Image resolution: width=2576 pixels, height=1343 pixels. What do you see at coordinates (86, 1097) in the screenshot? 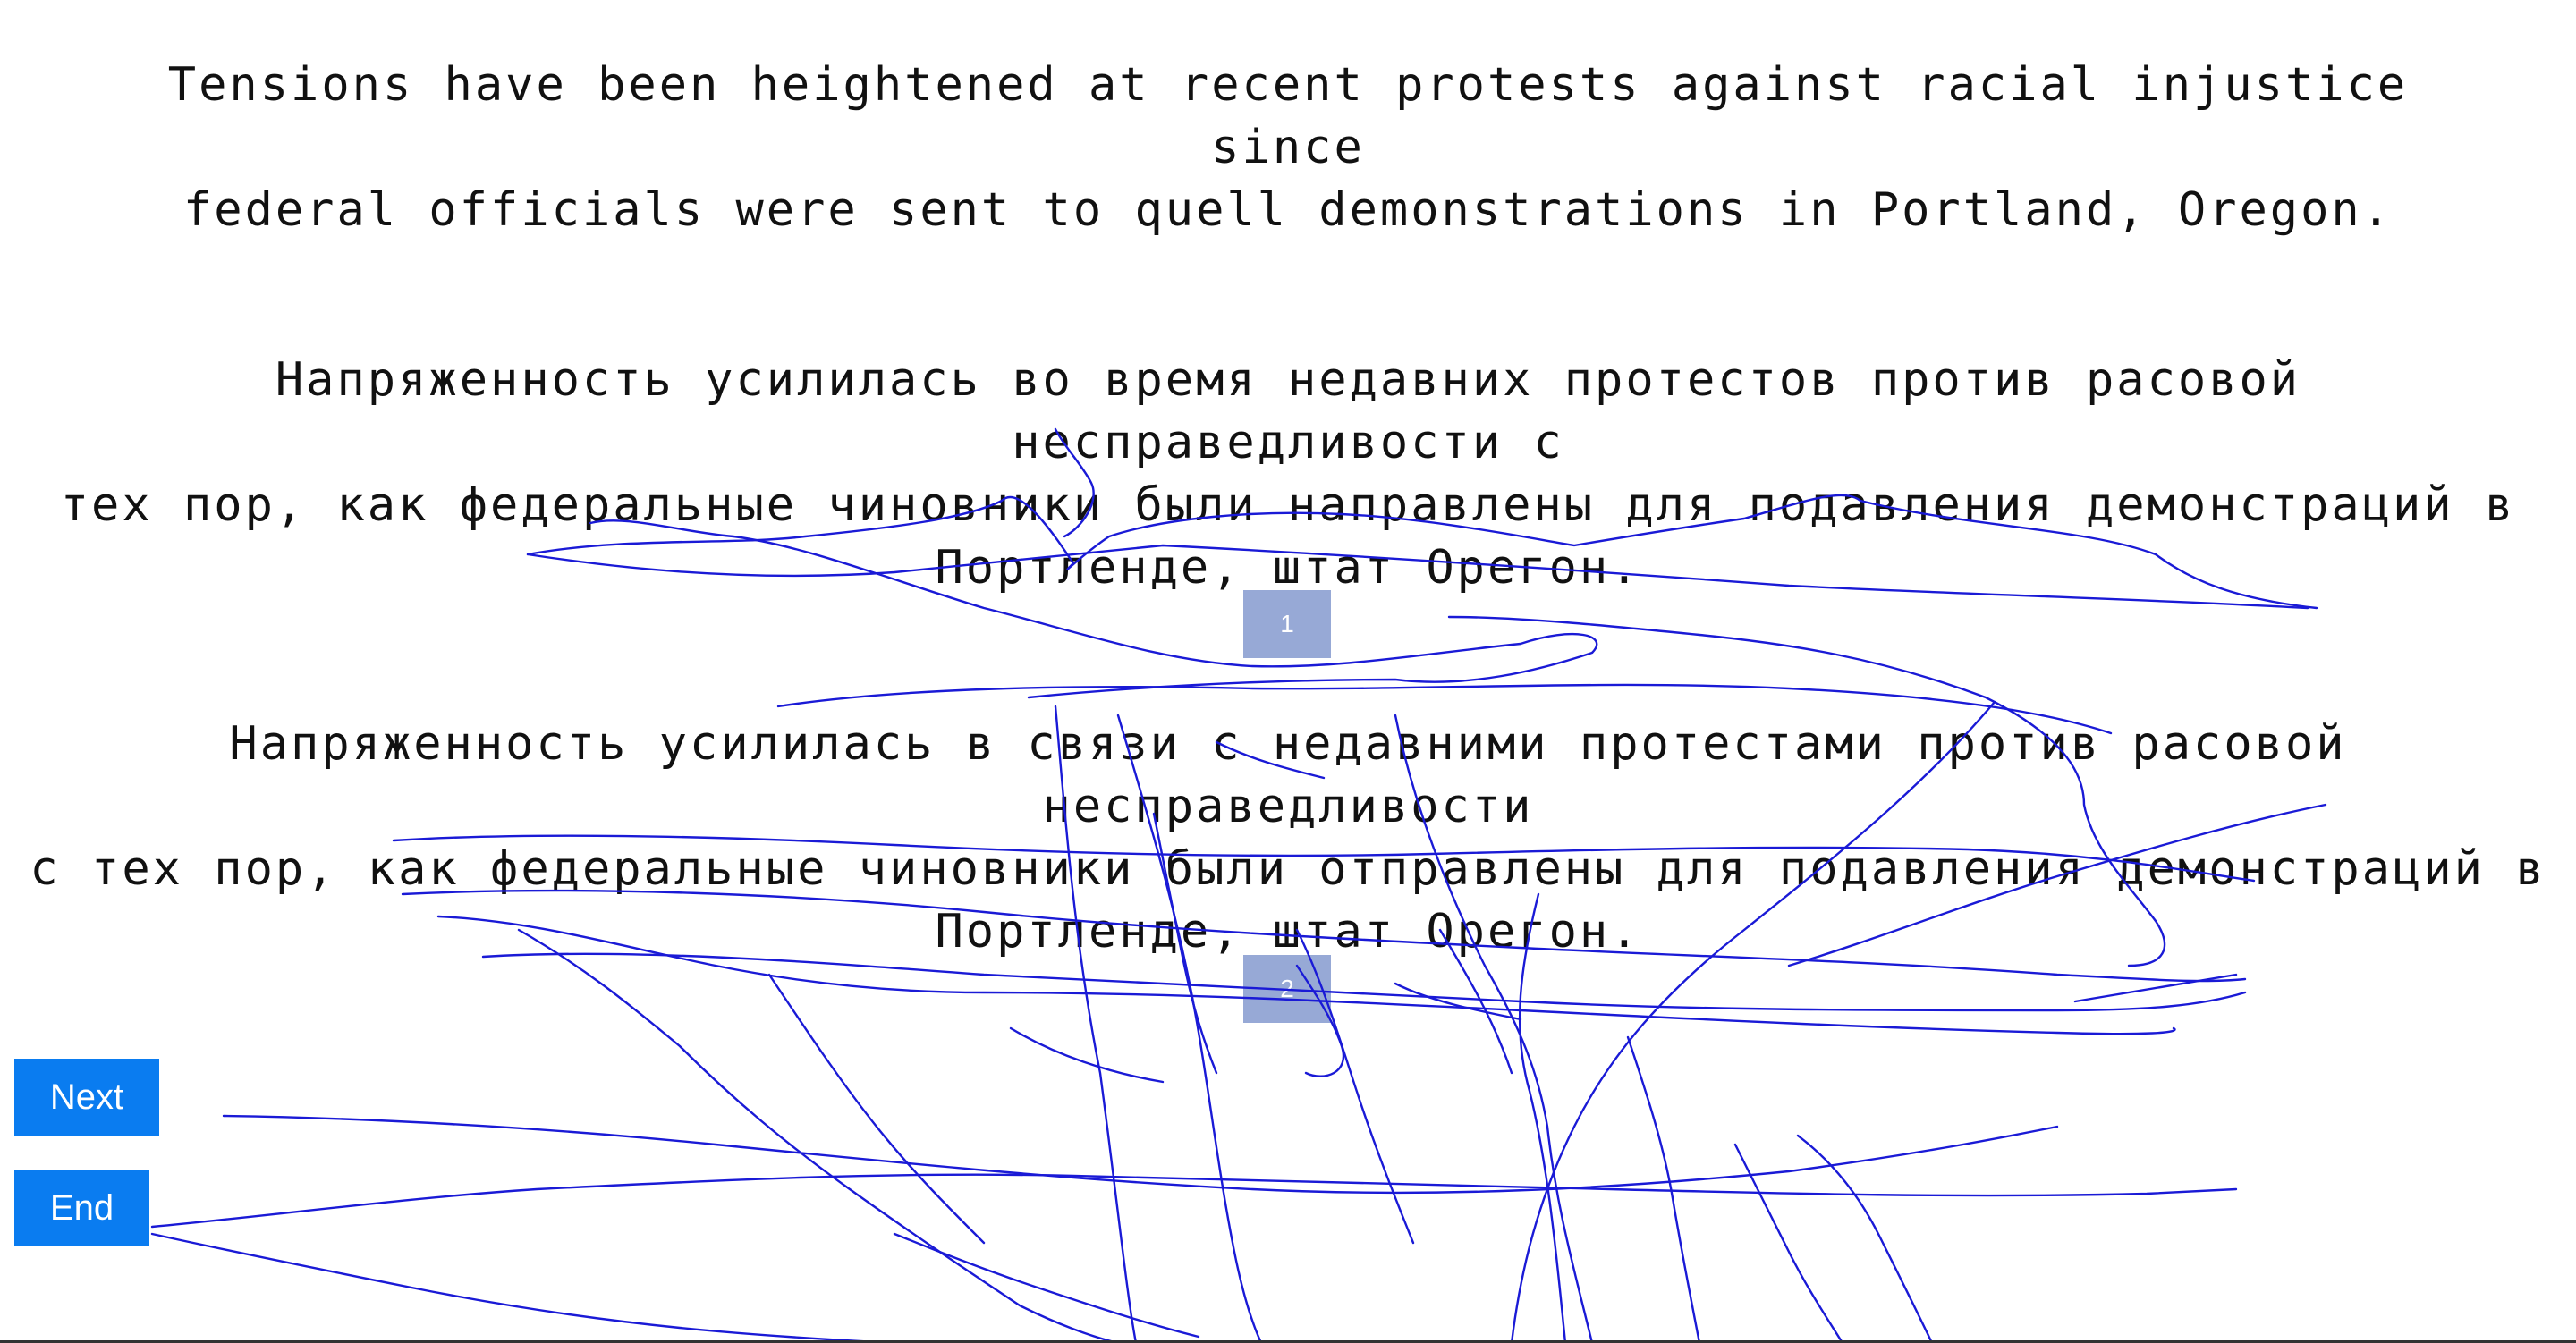
I see `next-button: Next` at bounding box center [86, 1097].